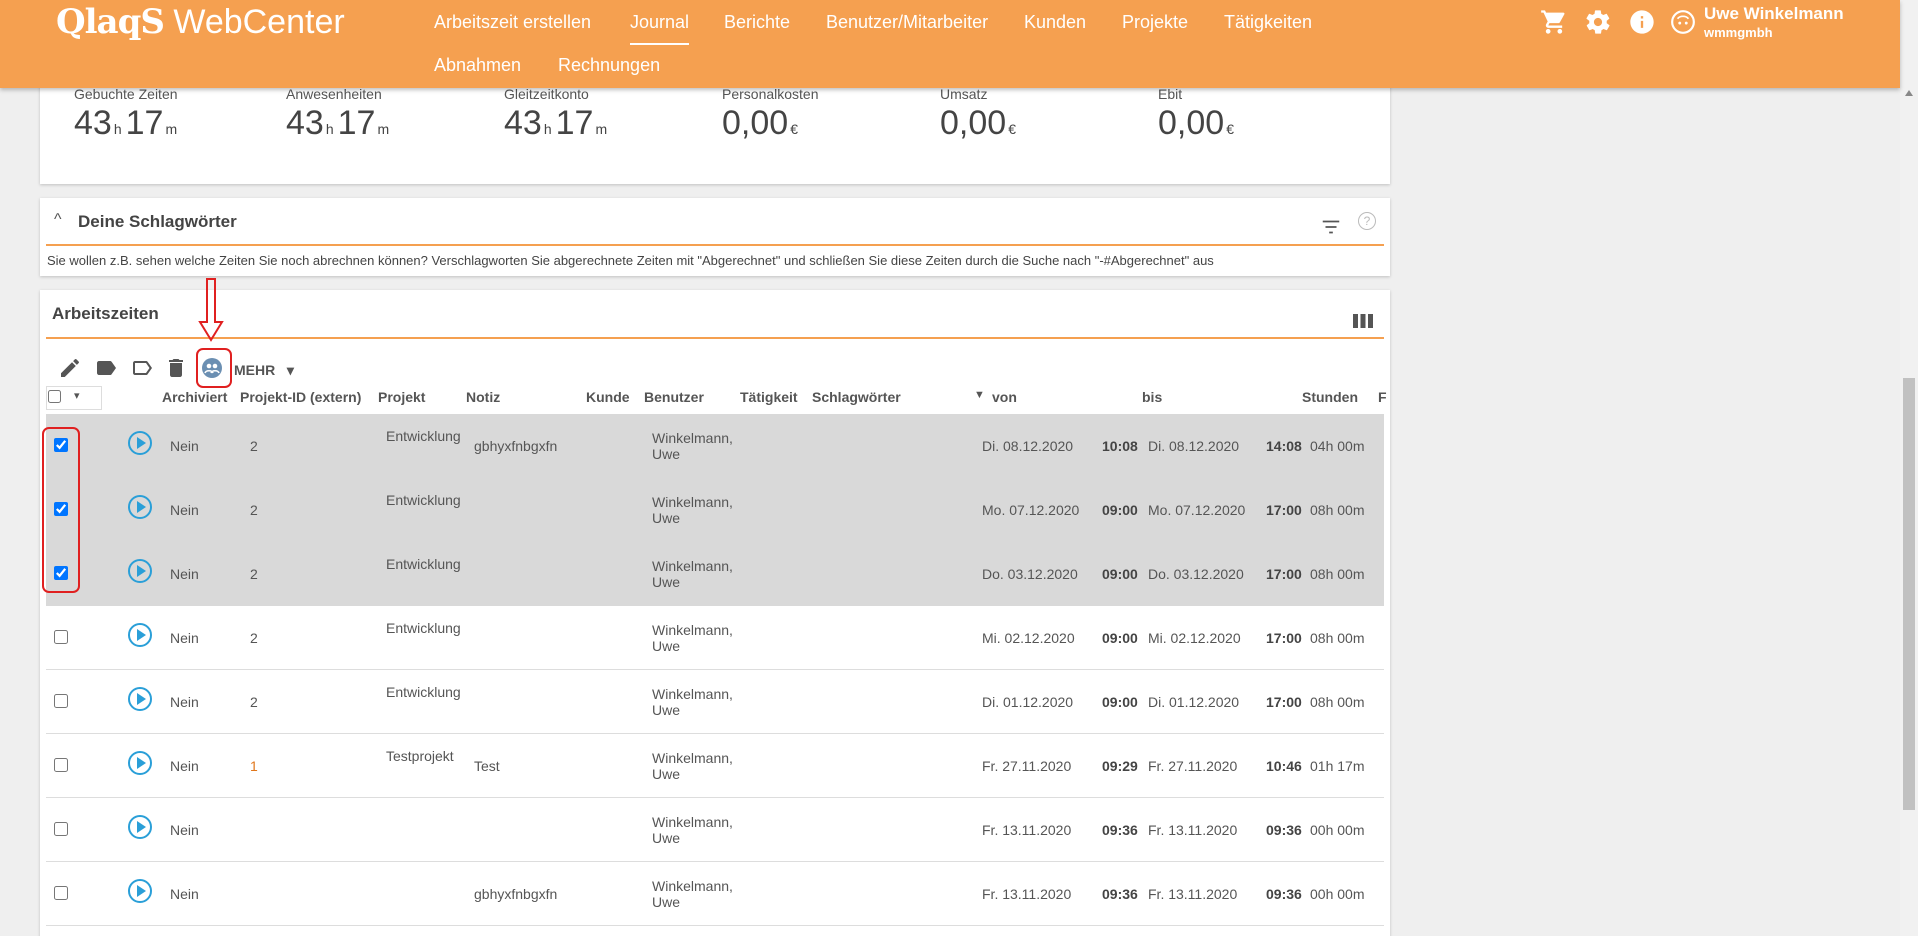 This screenshot has width=1918, height=936. I want to click on nav-rechnungen: Rechnungen, so click(609, 65).